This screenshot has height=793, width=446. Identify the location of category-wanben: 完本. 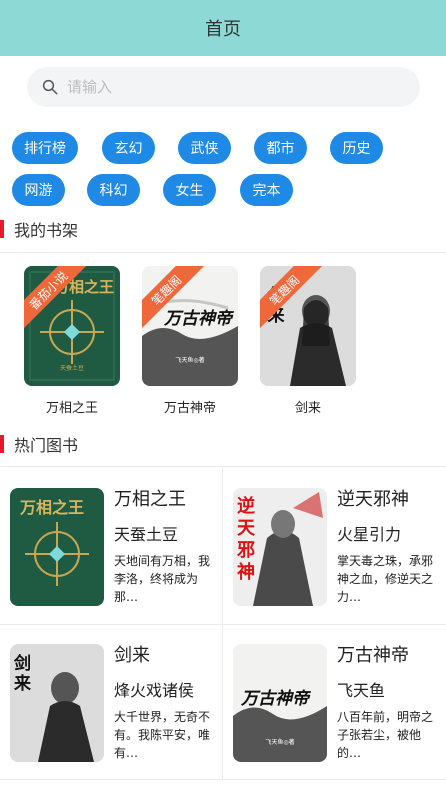
(266, 190).